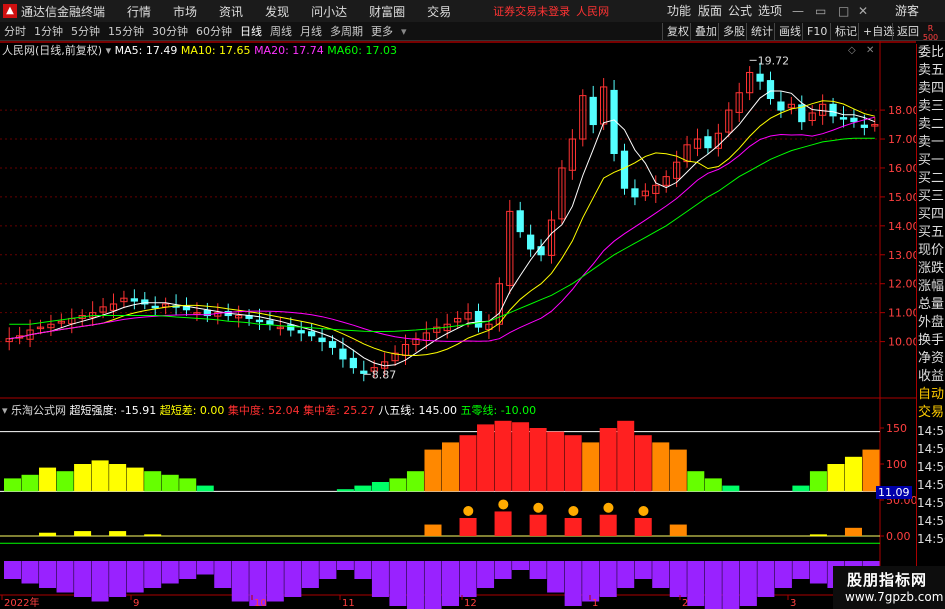 This screenshot has width=945, height=609. What do you see at coordinates (418, 410) in the screenshot?
I see `legend-85-line: 八五线: 145.00` at bounding box center [418, 410].